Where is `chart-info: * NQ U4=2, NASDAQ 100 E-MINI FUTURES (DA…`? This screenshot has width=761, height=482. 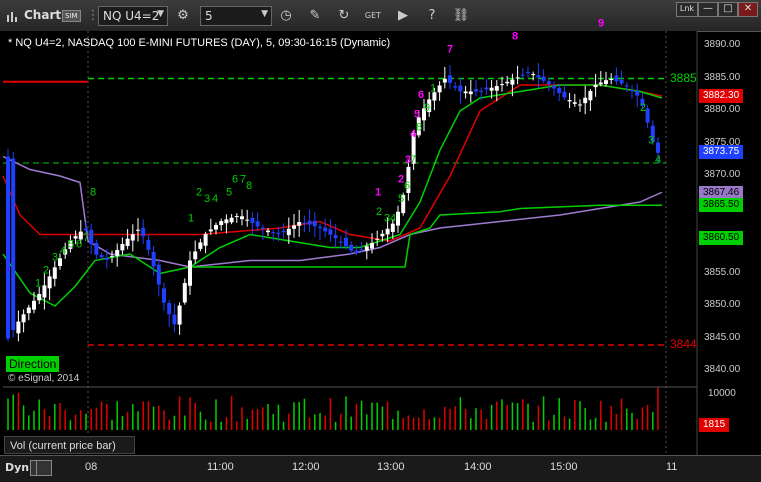 chart-info: * NQ U4=2, NASDAQ 100 E-MINI FUTURES (DA… is located at coordinates (199, 43).